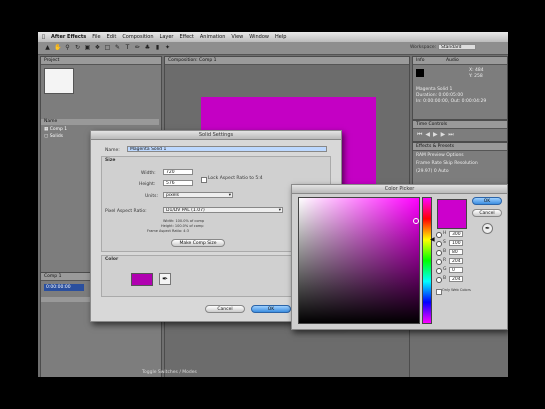  Describe the element at coordinates (46, 136) in the screenshot. I see `folder-icon: ▢` at that location.